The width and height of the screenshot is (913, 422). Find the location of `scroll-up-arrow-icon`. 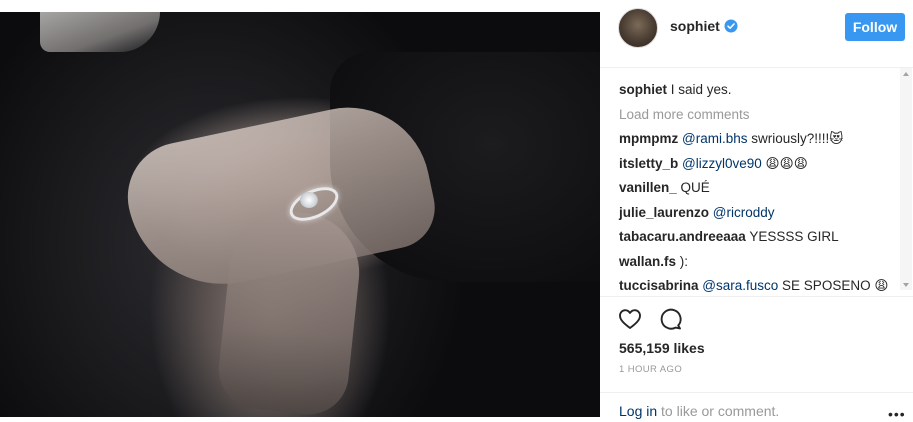

scroll-up-arrow-icon is located at coordinates (906, 74).